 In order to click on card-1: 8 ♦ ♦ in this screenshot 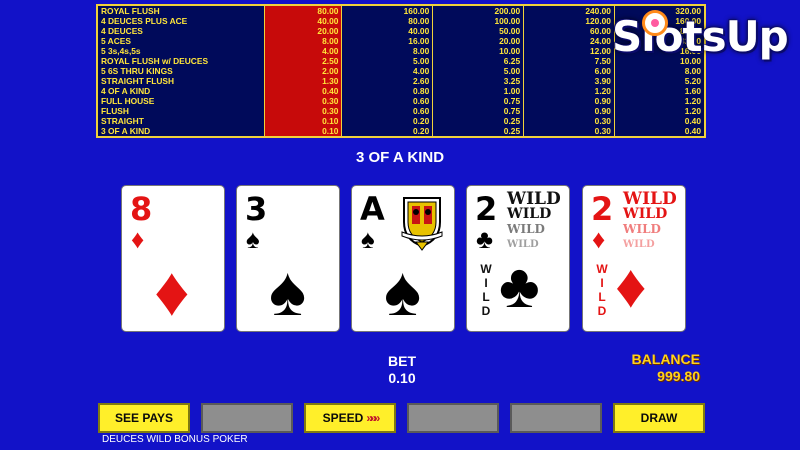, I will do `click(173, 258)`.